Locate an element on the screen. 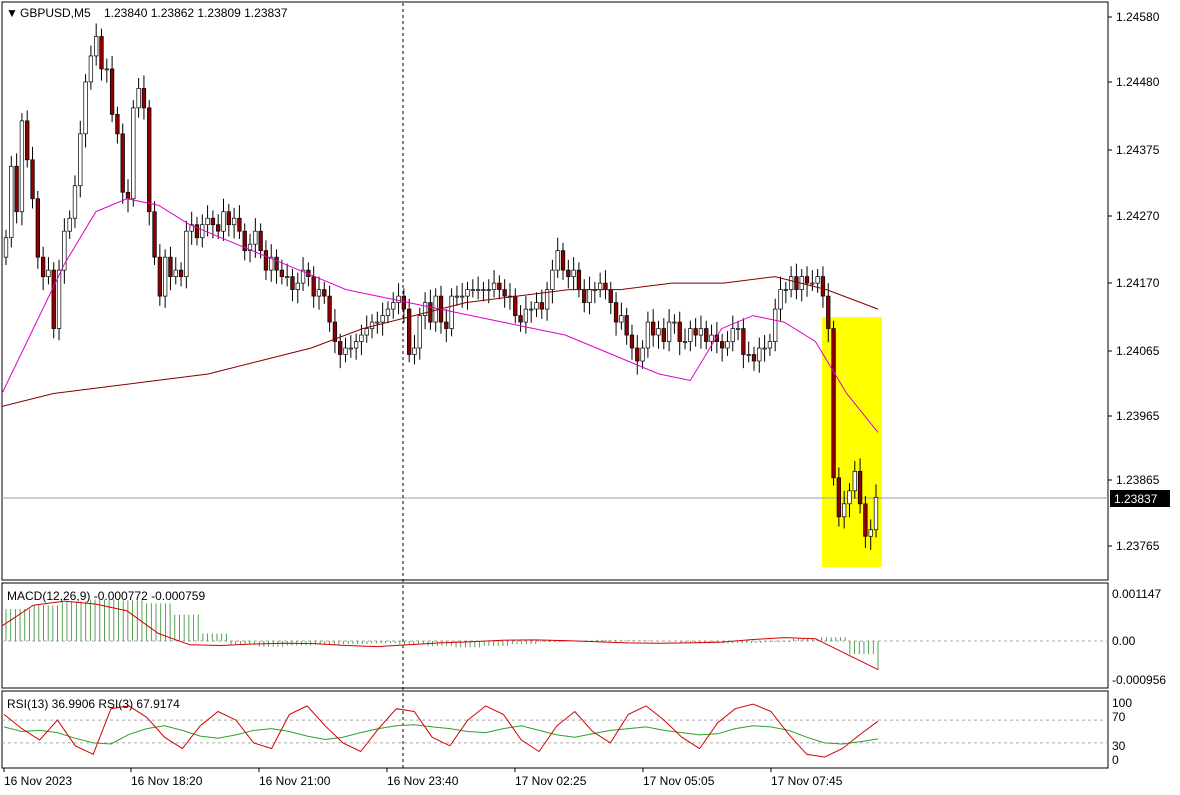  time-tick-label: 17 Nov 05:05 is located at coordinates (679, 781).